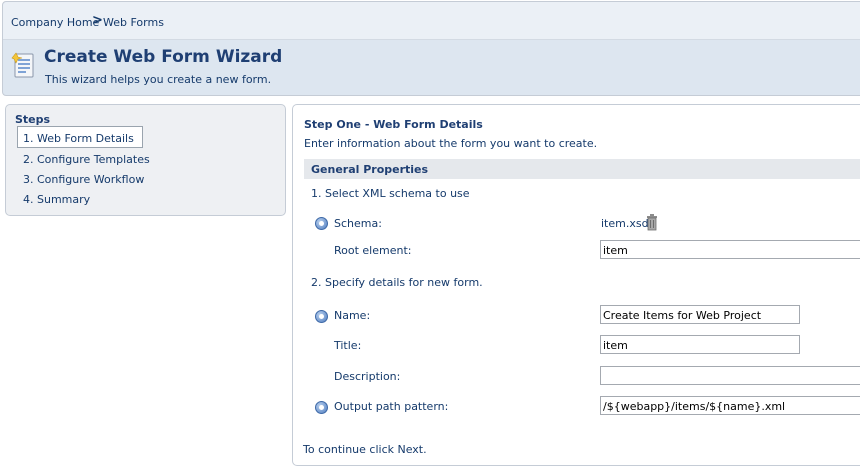  I want to click on page-description: This wizard helps you create a new form., so click(158, 79).